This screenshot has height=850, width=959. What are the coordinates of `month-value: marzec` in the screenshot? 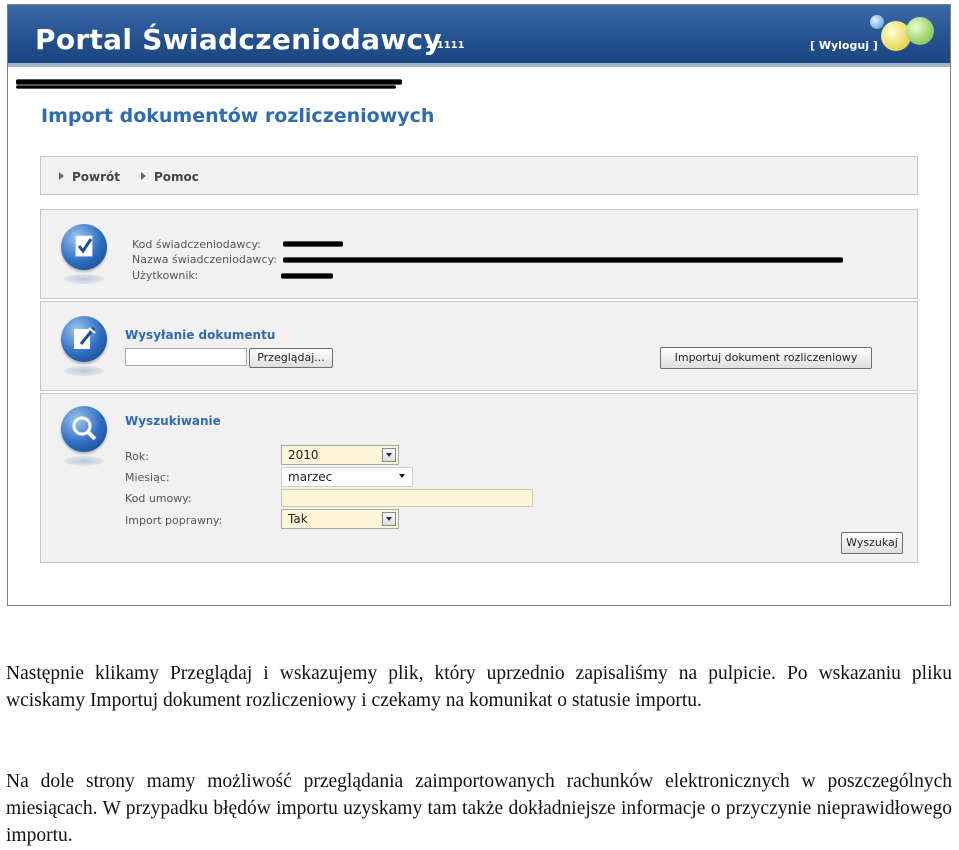 It's located at (310, 477).